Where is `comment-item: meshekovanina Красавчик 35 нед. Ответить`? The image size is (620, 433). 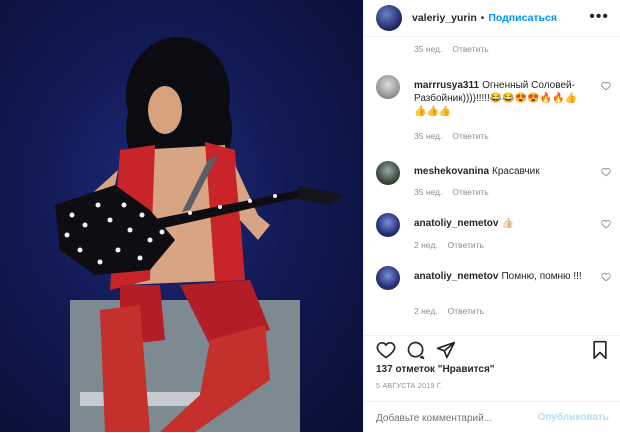
comment-item: meshekovanina Красавчик 35 нед. Ответить is located at coordinates (493, 181).